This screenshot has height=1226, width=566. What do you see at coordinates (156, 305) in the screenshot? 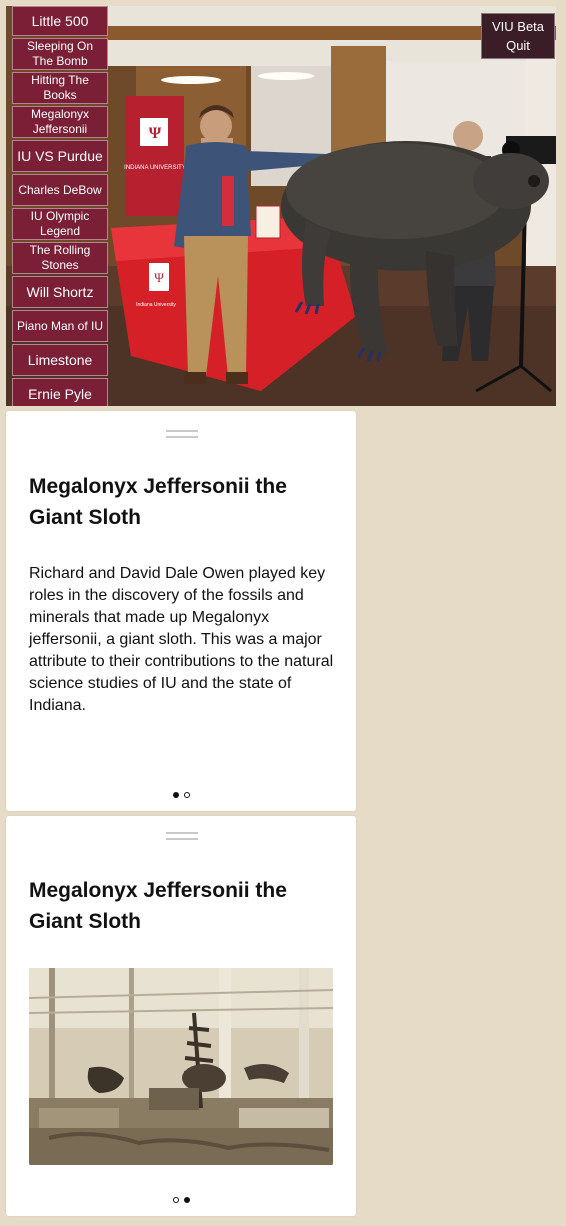
I see `tablecloth-text: Indiana University` at bounding box center [156, 305].